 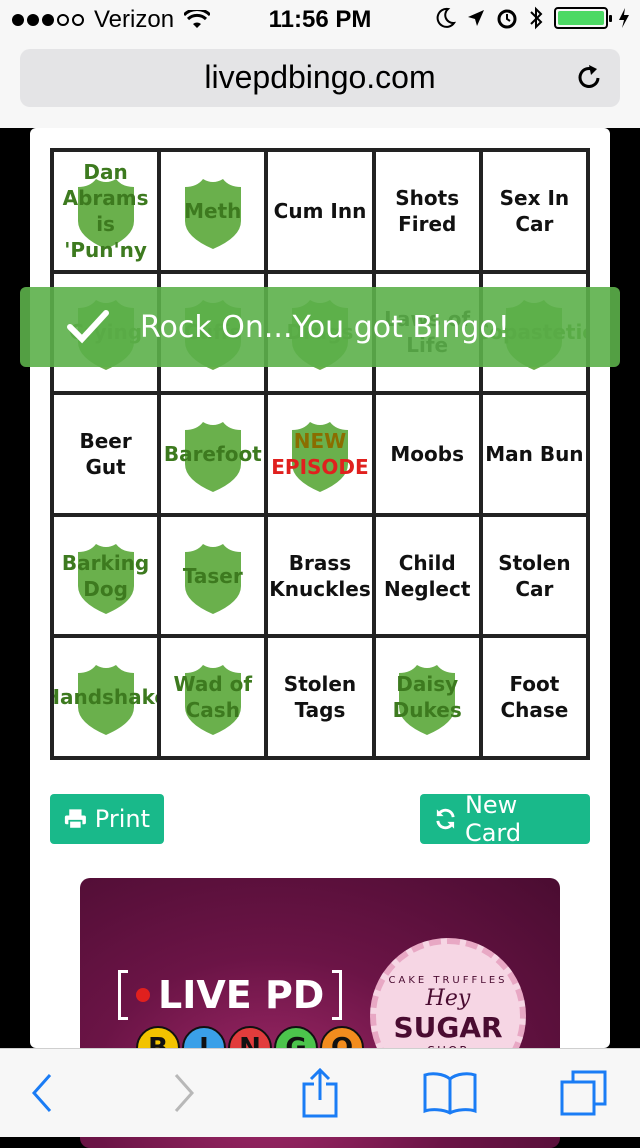 I want to click on bingo-cell: Sex In Car, so click(x=534, y=211).